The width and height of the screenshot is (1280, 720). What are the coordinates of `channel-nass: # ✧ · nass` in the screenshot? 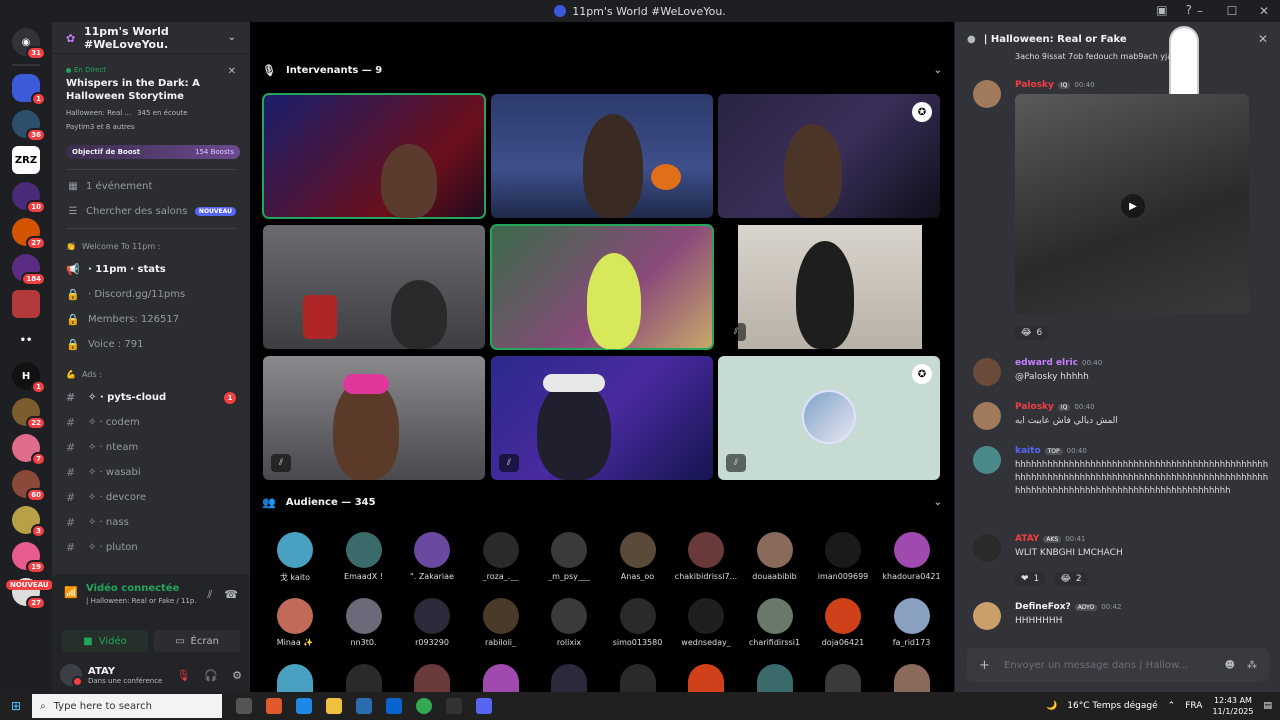 It's located at (151, 522).